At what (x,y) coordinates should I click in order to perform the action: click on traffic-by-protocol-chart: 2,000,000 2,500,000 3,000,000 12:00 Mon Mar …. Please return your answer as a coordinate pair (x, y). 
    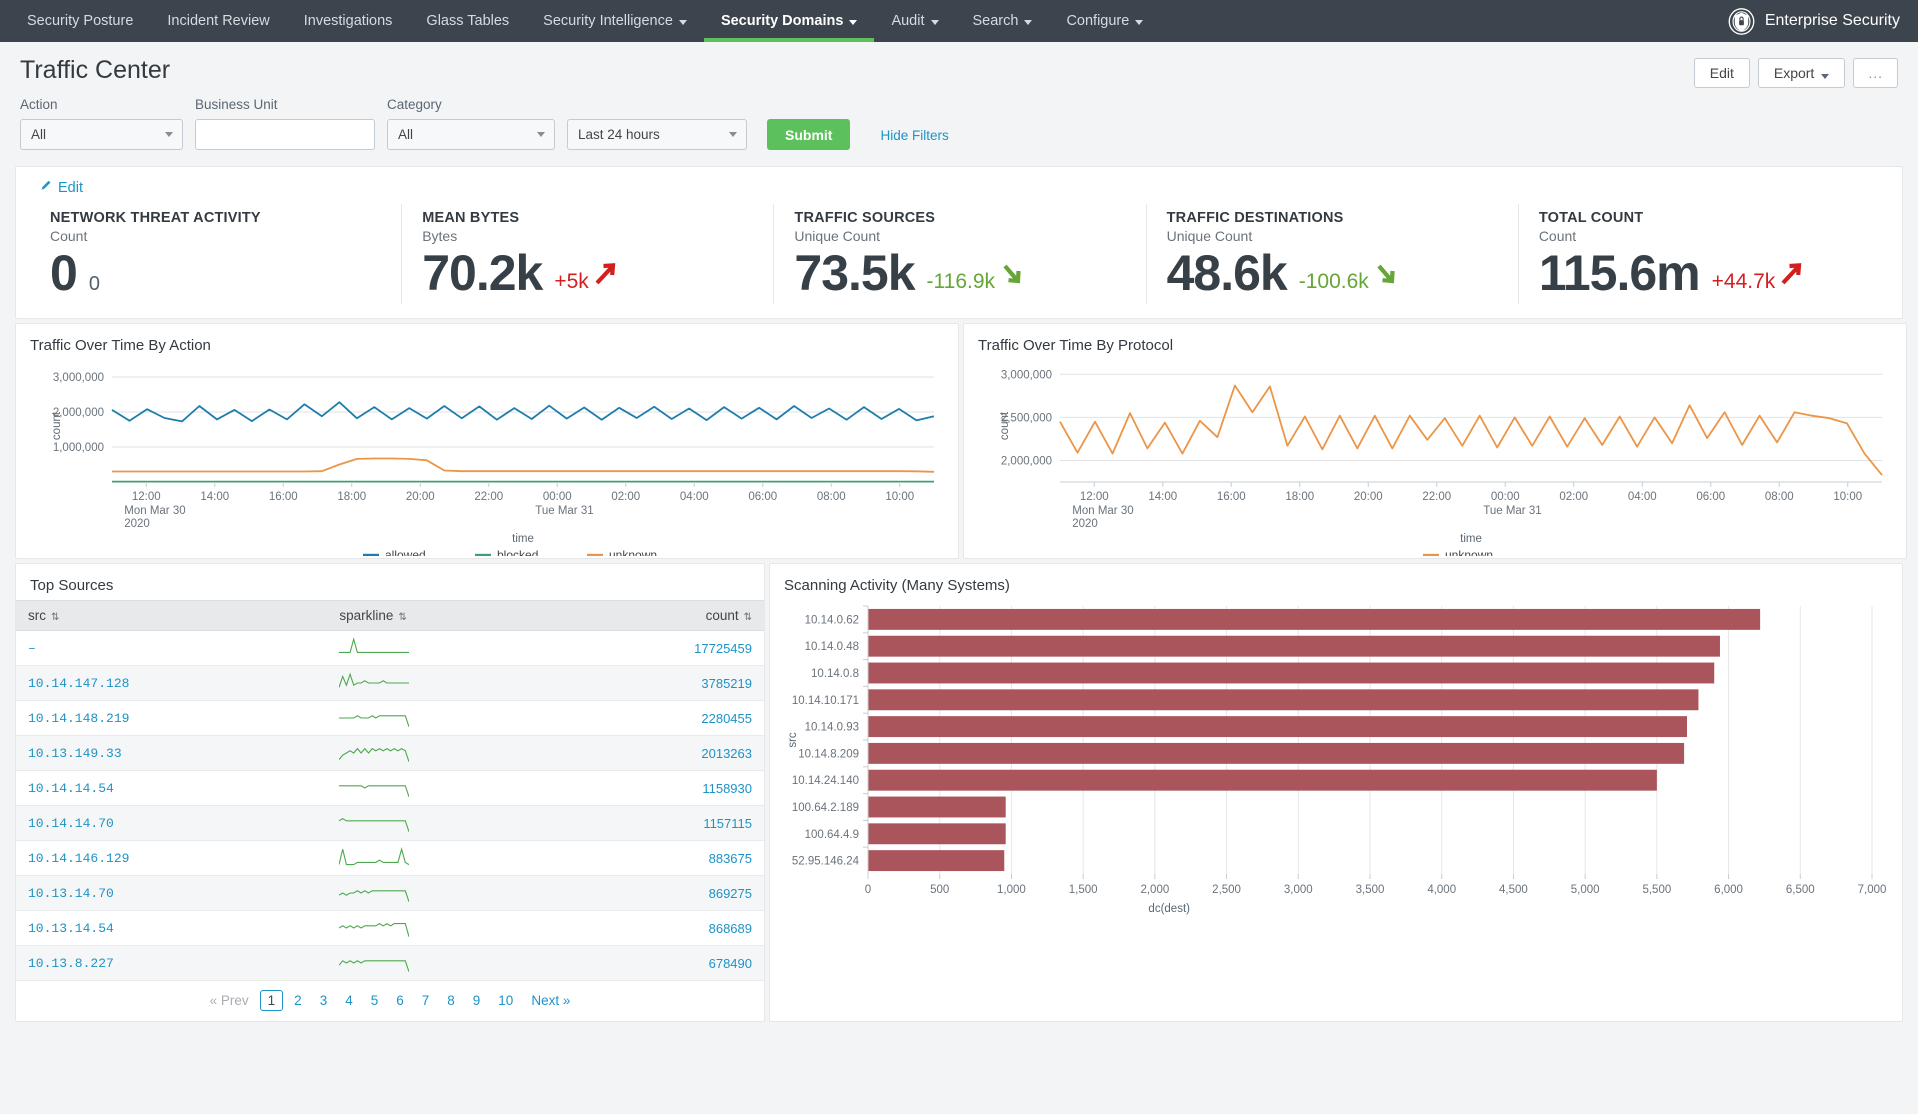
    Looking at the image, I should click on (1435, 461).